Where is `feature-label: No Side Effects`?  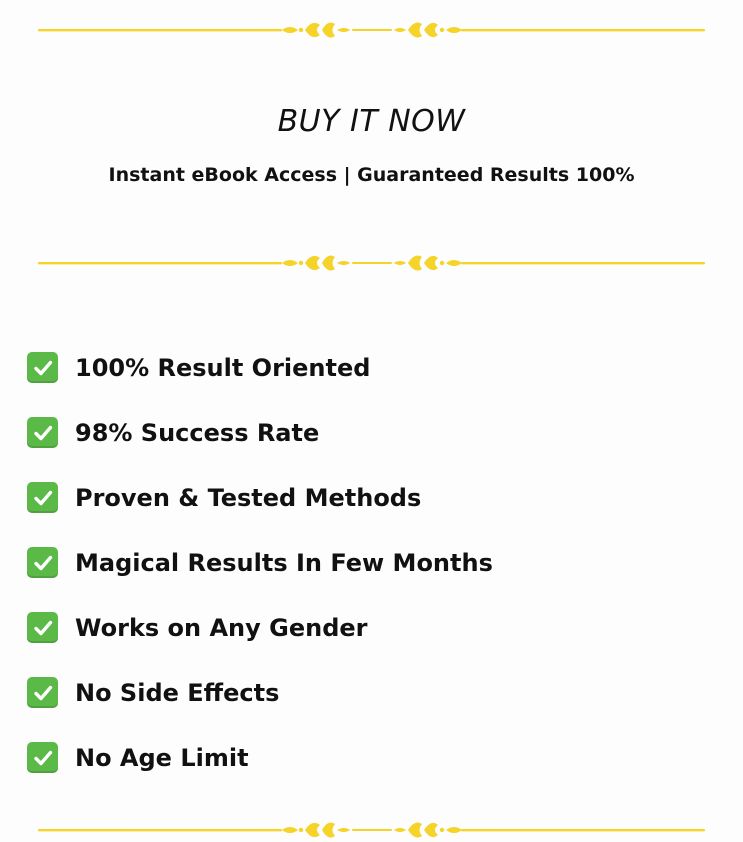 feature-label: No Side Effects is located at coordinates (177, 692).